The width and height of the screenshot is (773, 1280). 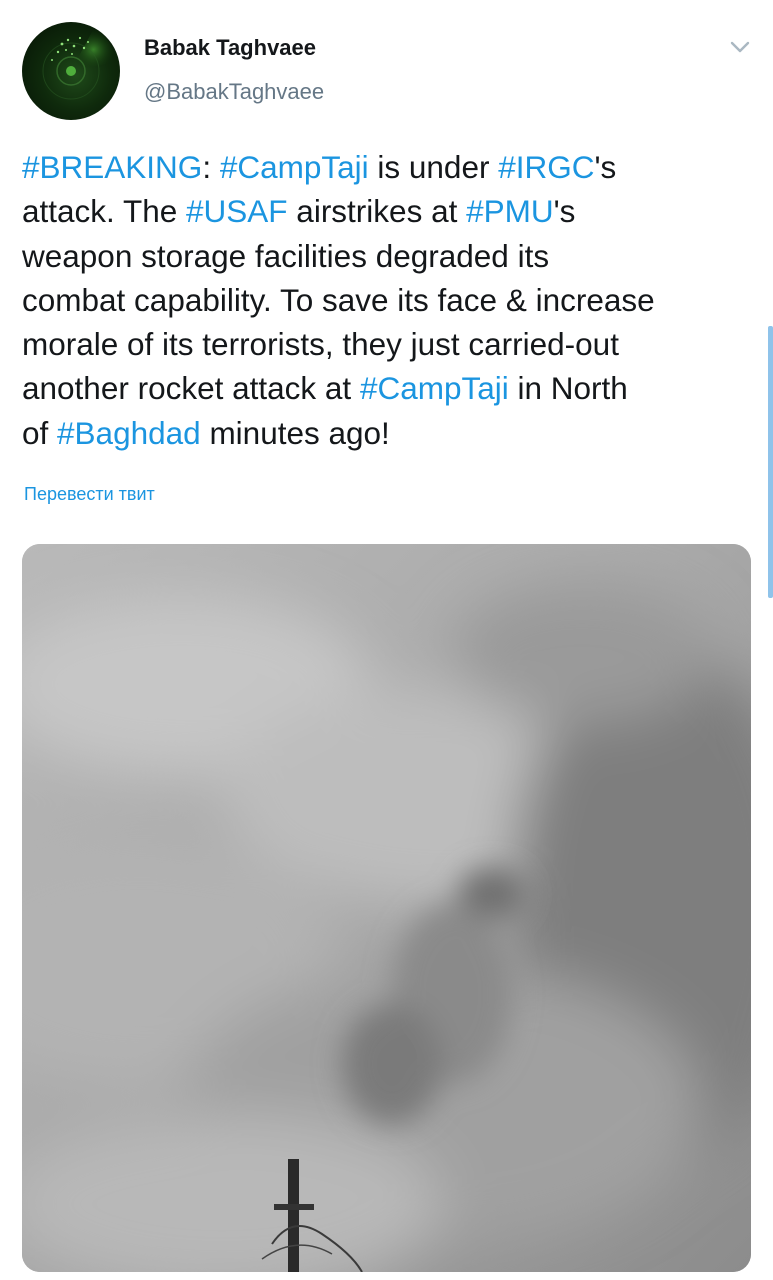 I want to click on tweet-text-line: weapon storage facilities degraded its, so click(x=389, y=256).